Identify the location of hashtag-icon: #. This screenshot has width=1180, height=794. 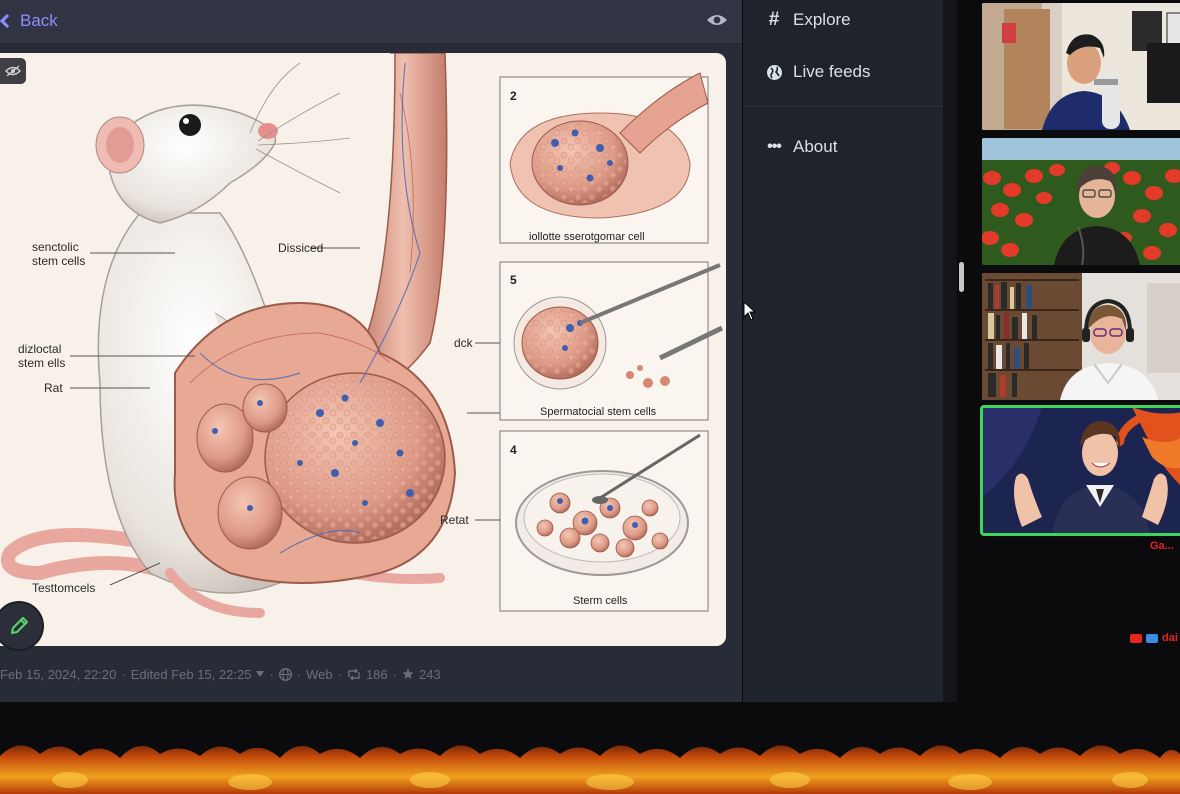
(774, 19).